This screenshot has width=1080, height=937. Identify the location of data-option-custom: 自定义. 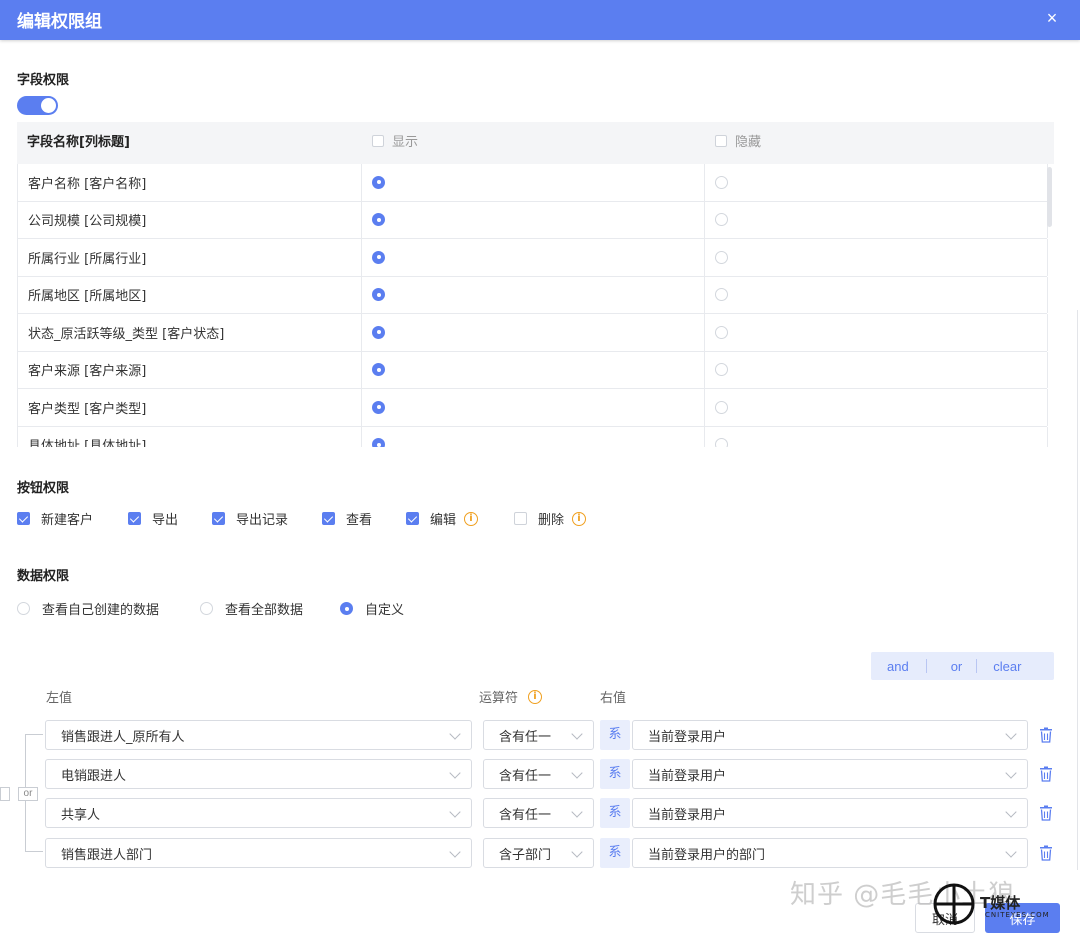
(372, 608).